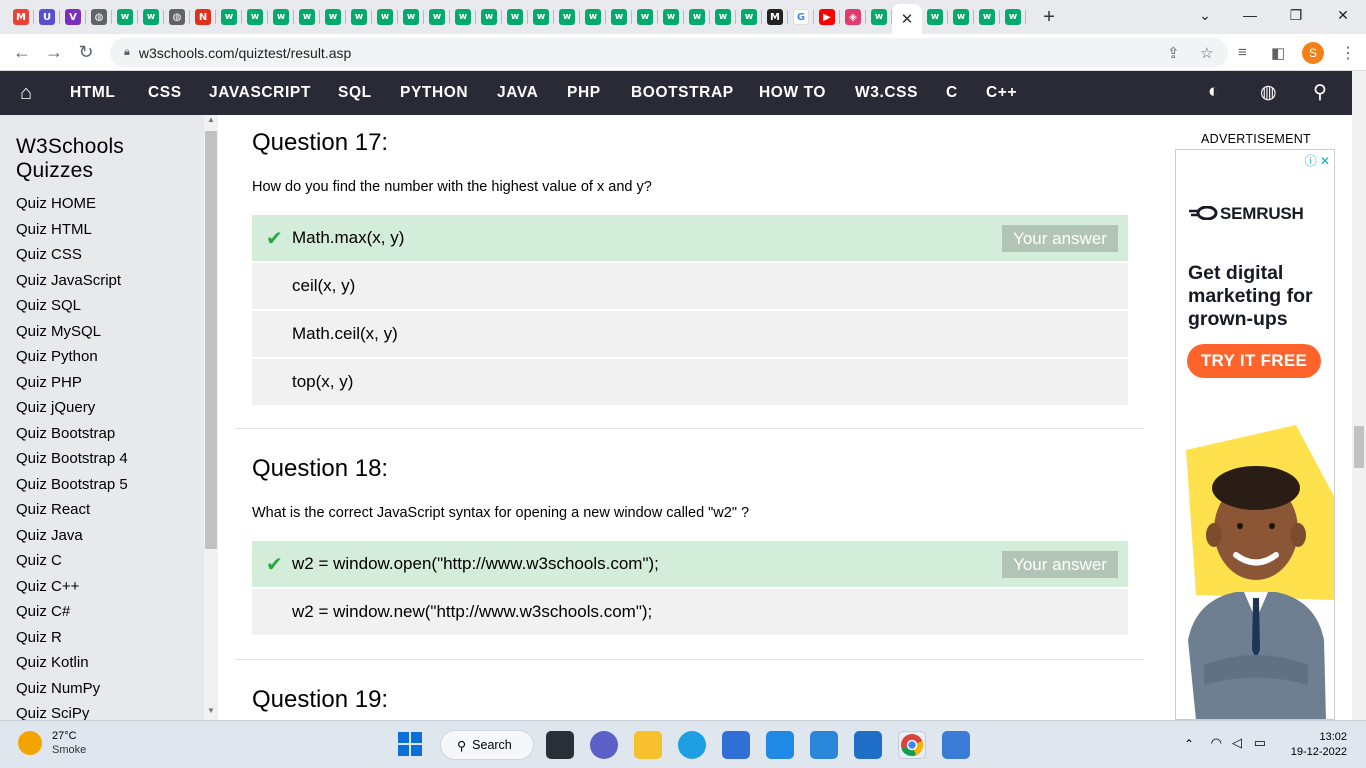  I want to click on share-icon: ⇪, so click(1173, 52).